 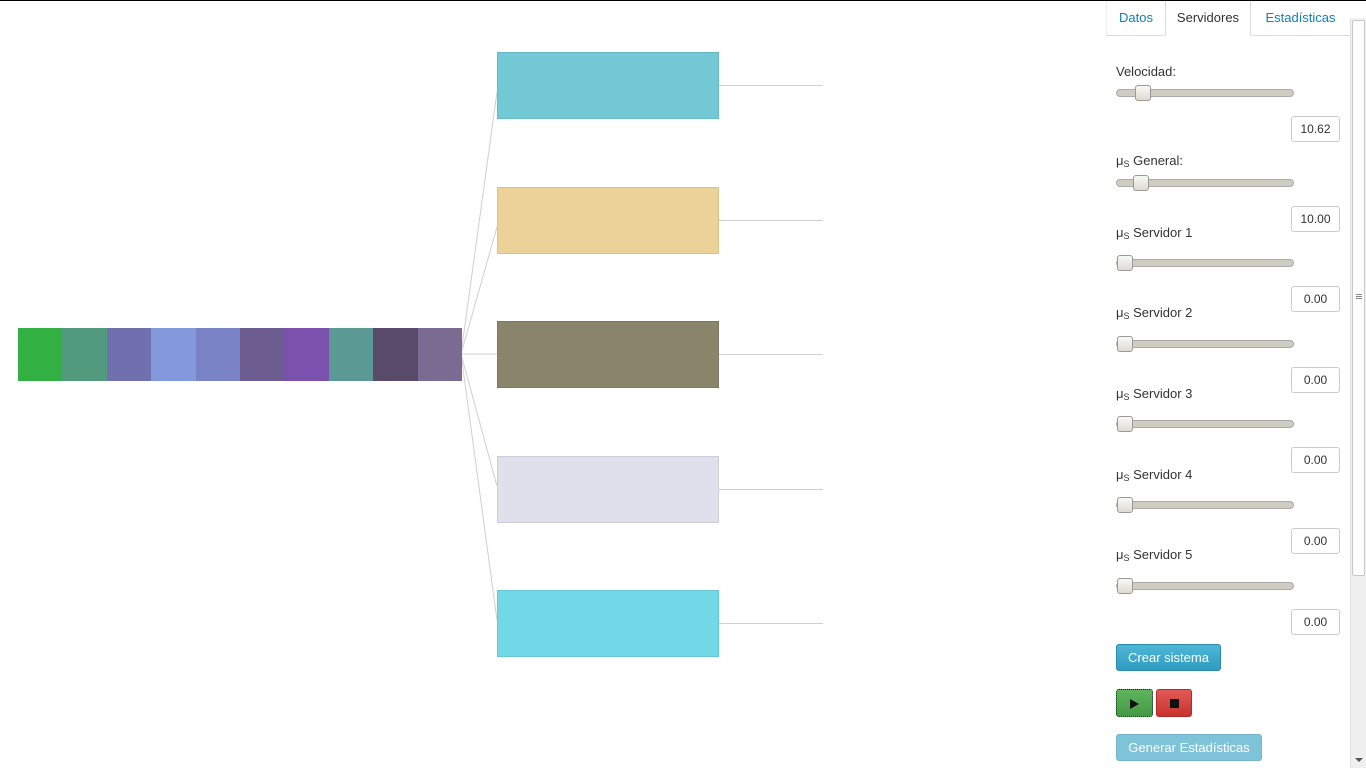 I want to click on stop-button, so click(x=1174, y=703).